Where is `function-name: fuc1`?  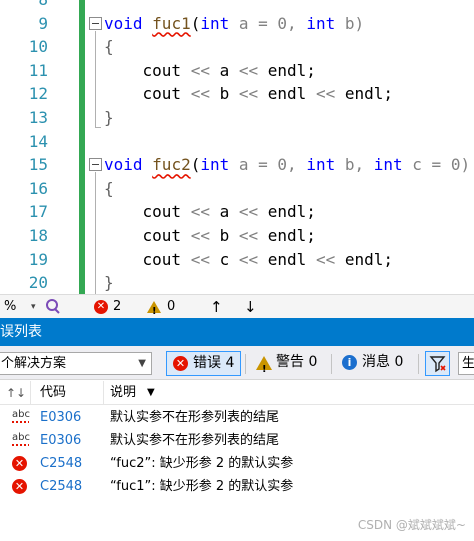 function-name: fuc1 is located at coordinates (171, 23).